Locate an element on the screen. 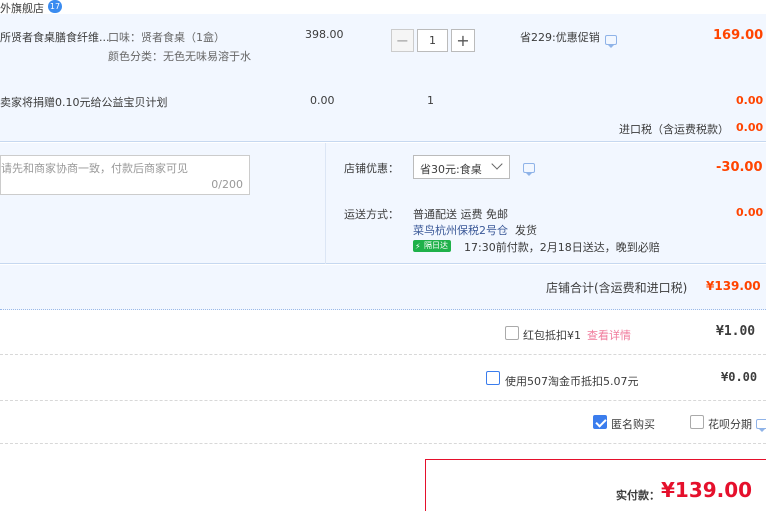  shop-discount-value: -30.00 is located at coordinates (739, 167).